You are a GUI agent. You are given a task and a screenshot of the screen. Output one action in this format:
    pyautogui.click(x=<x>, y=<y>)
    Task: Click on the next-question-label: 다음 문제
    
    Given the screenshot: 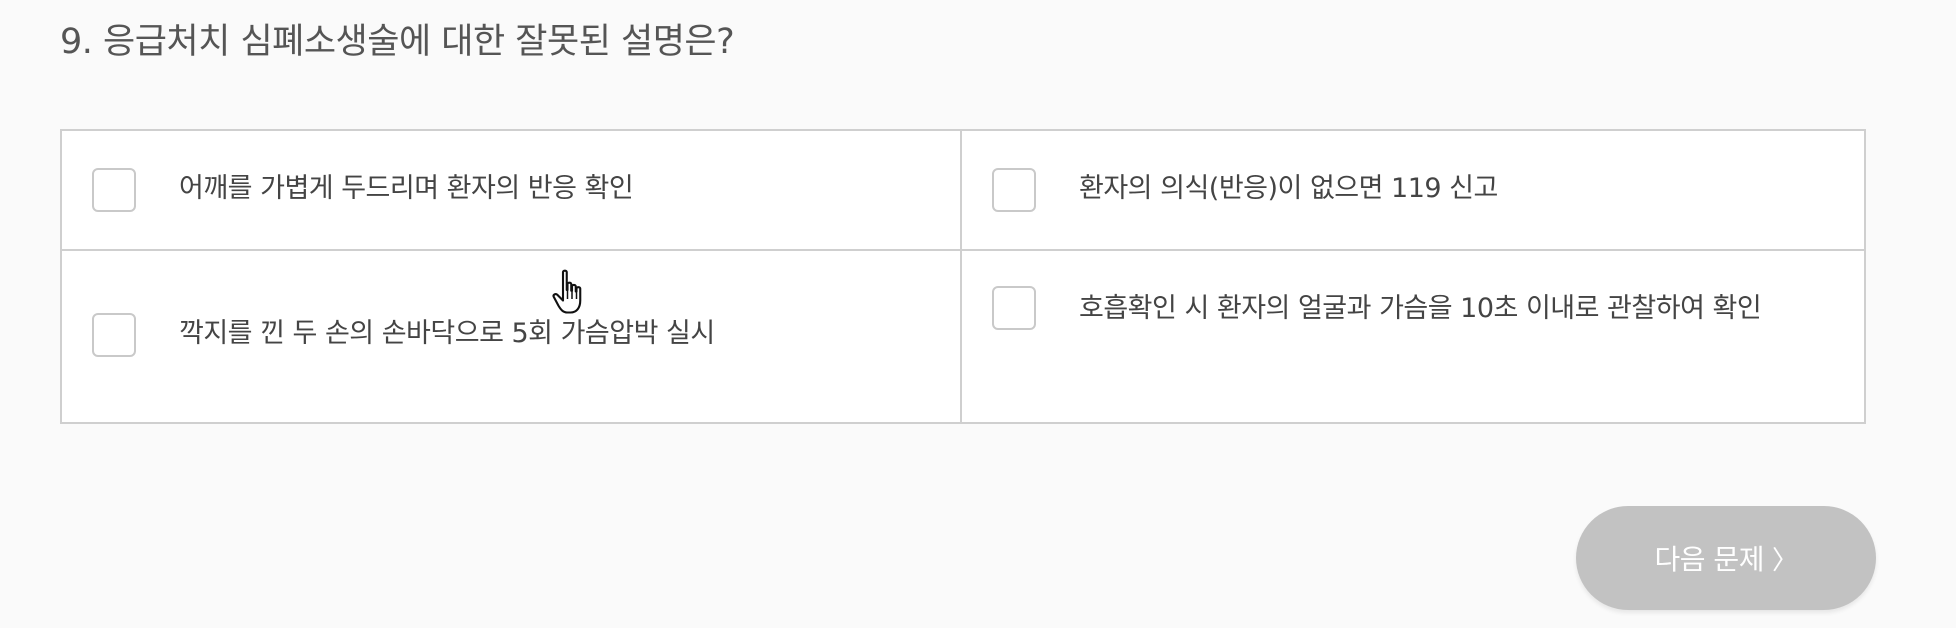 What is the action you would take?
    pyautogui.click(x=1709, y=559)
    